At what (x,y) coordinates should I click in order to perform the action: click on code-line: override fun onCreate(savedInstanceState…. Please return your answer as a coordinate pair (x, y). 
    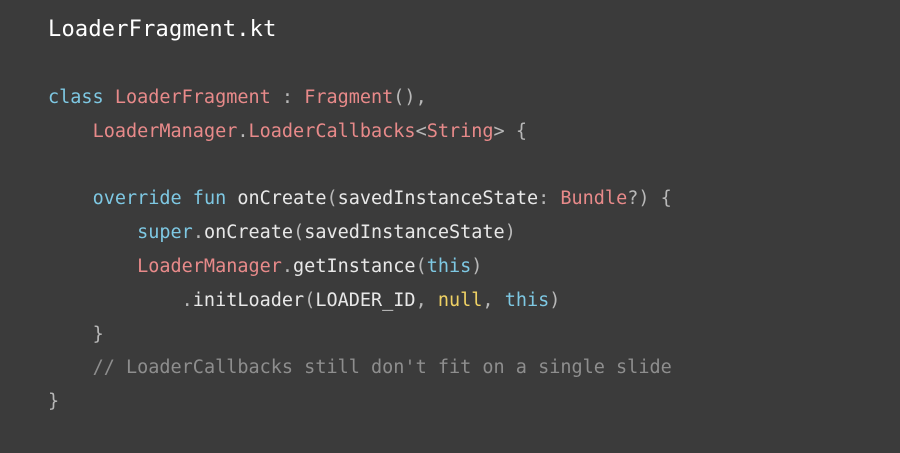
    Looking at the image, I should click on (360, 199).